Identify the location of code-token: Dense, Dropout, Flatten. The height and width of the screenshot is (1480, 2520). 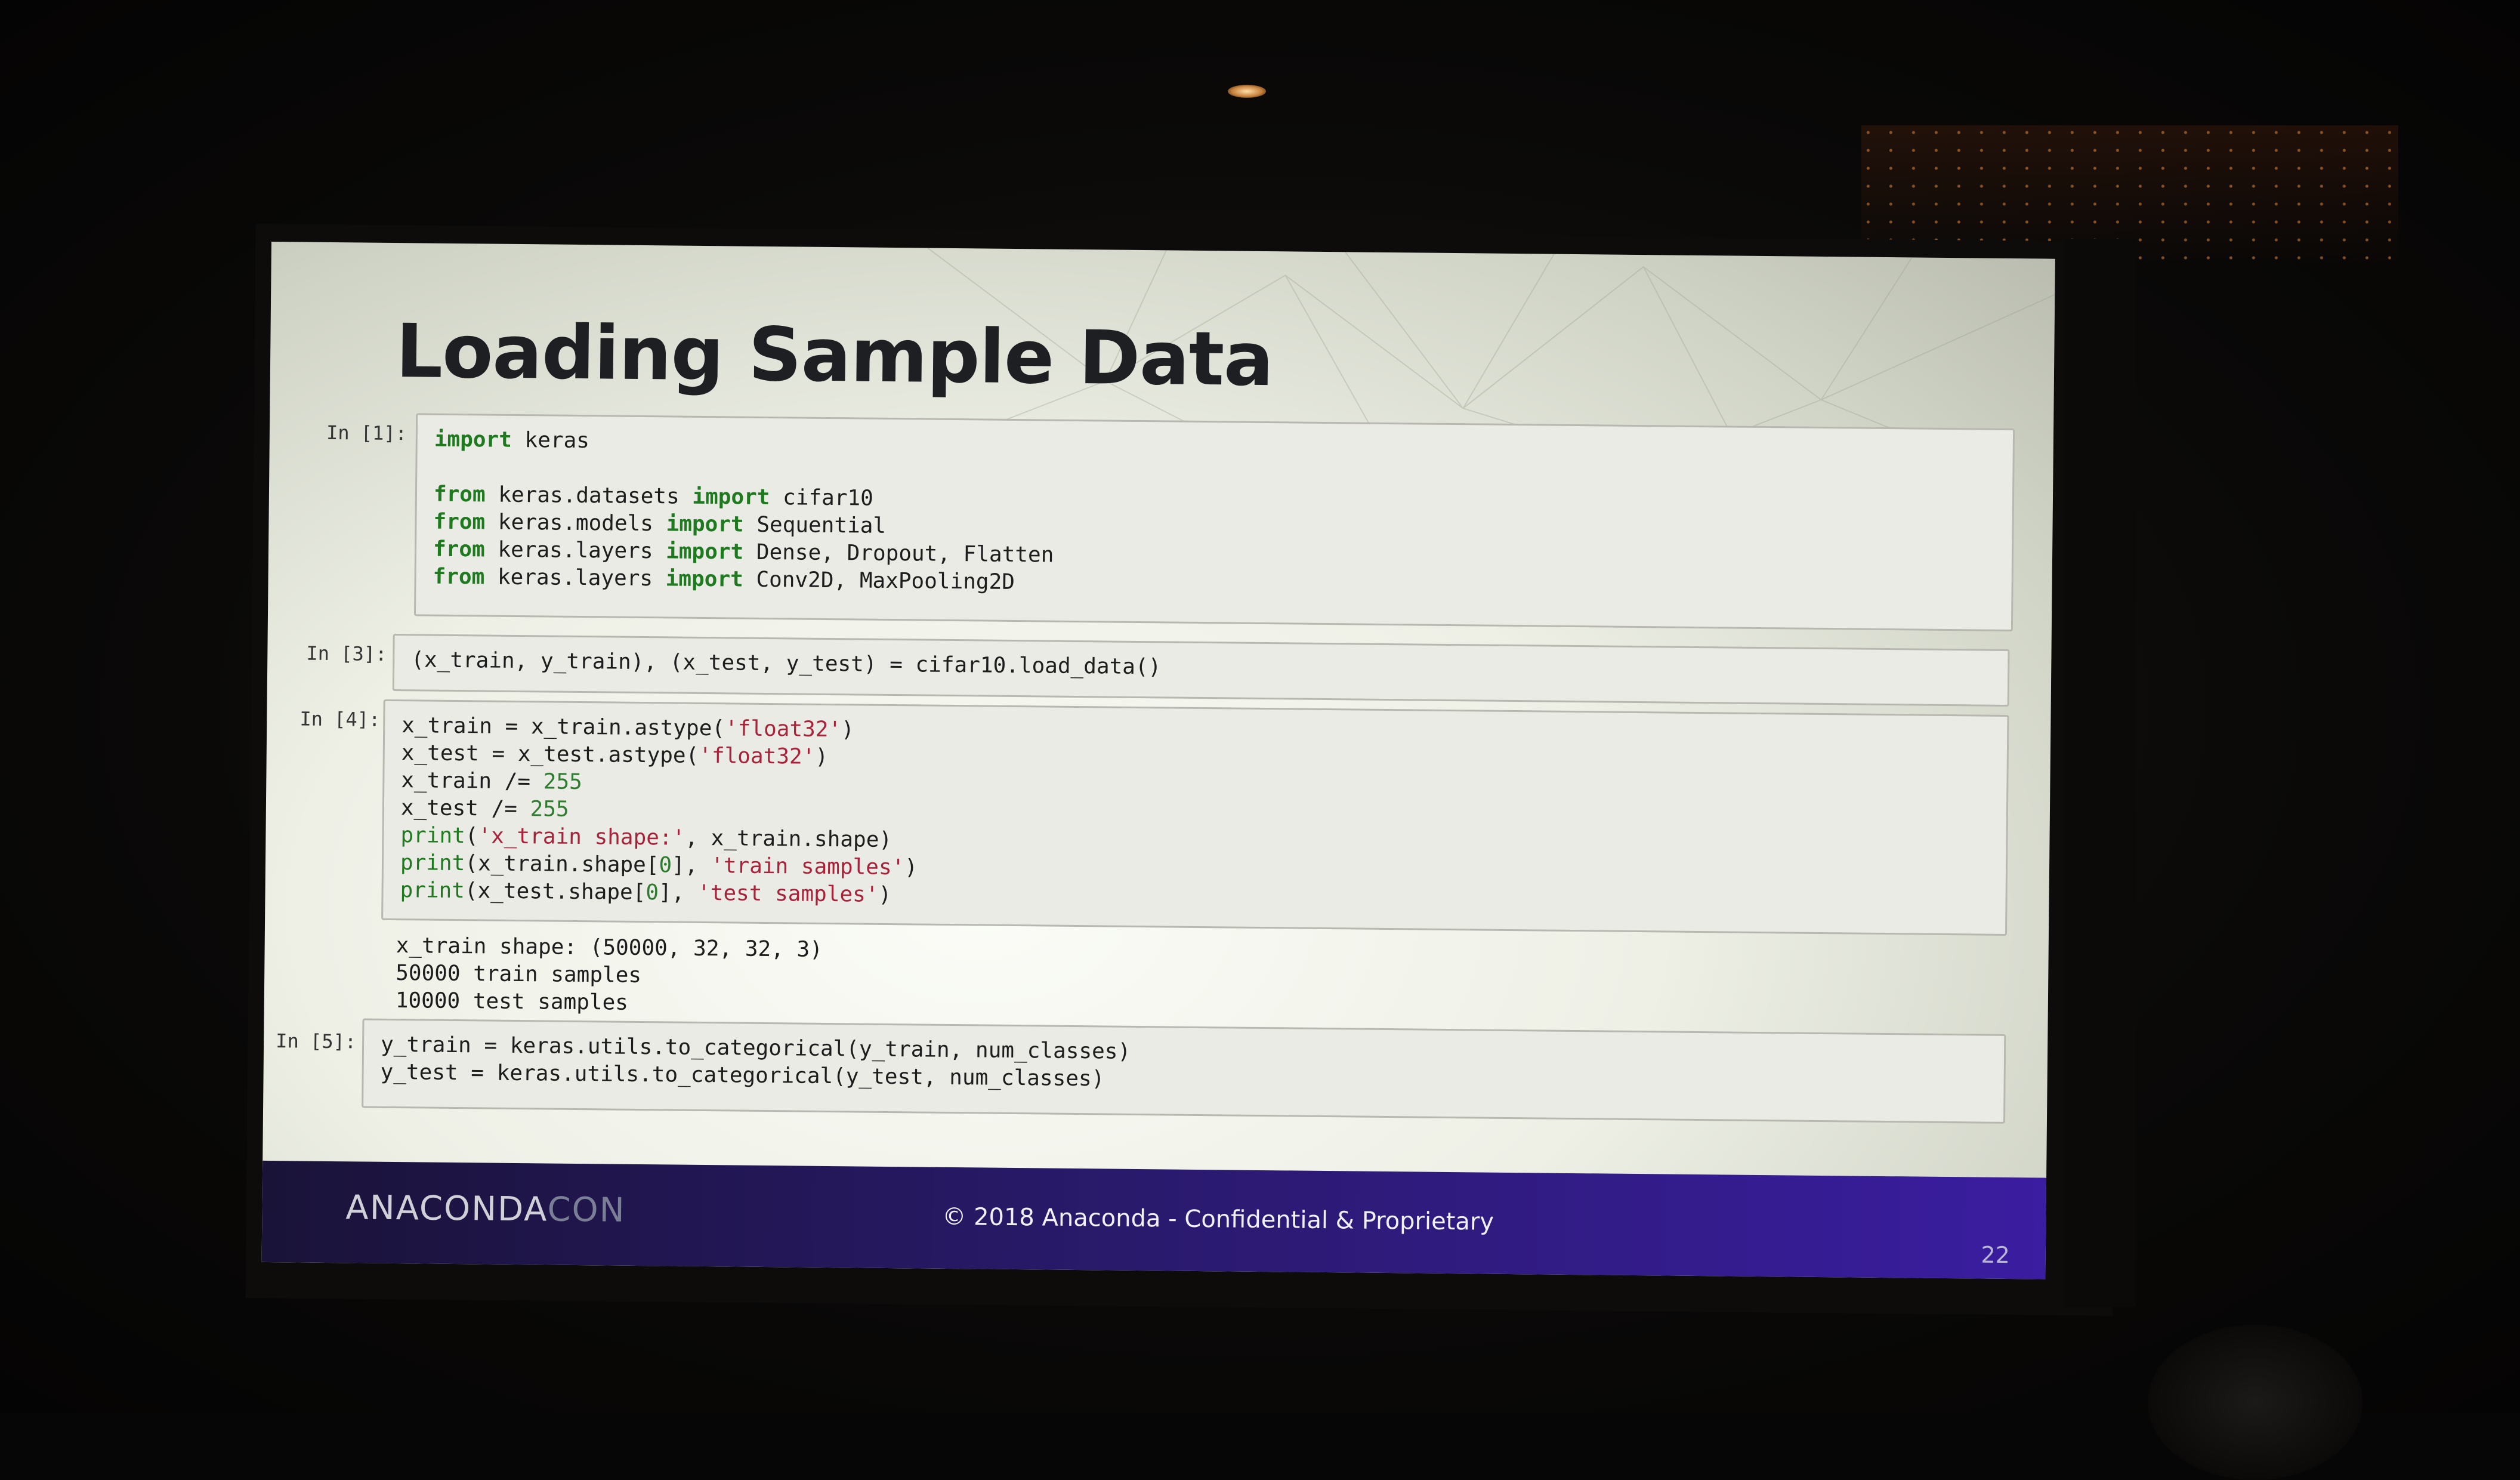
(898, 553).